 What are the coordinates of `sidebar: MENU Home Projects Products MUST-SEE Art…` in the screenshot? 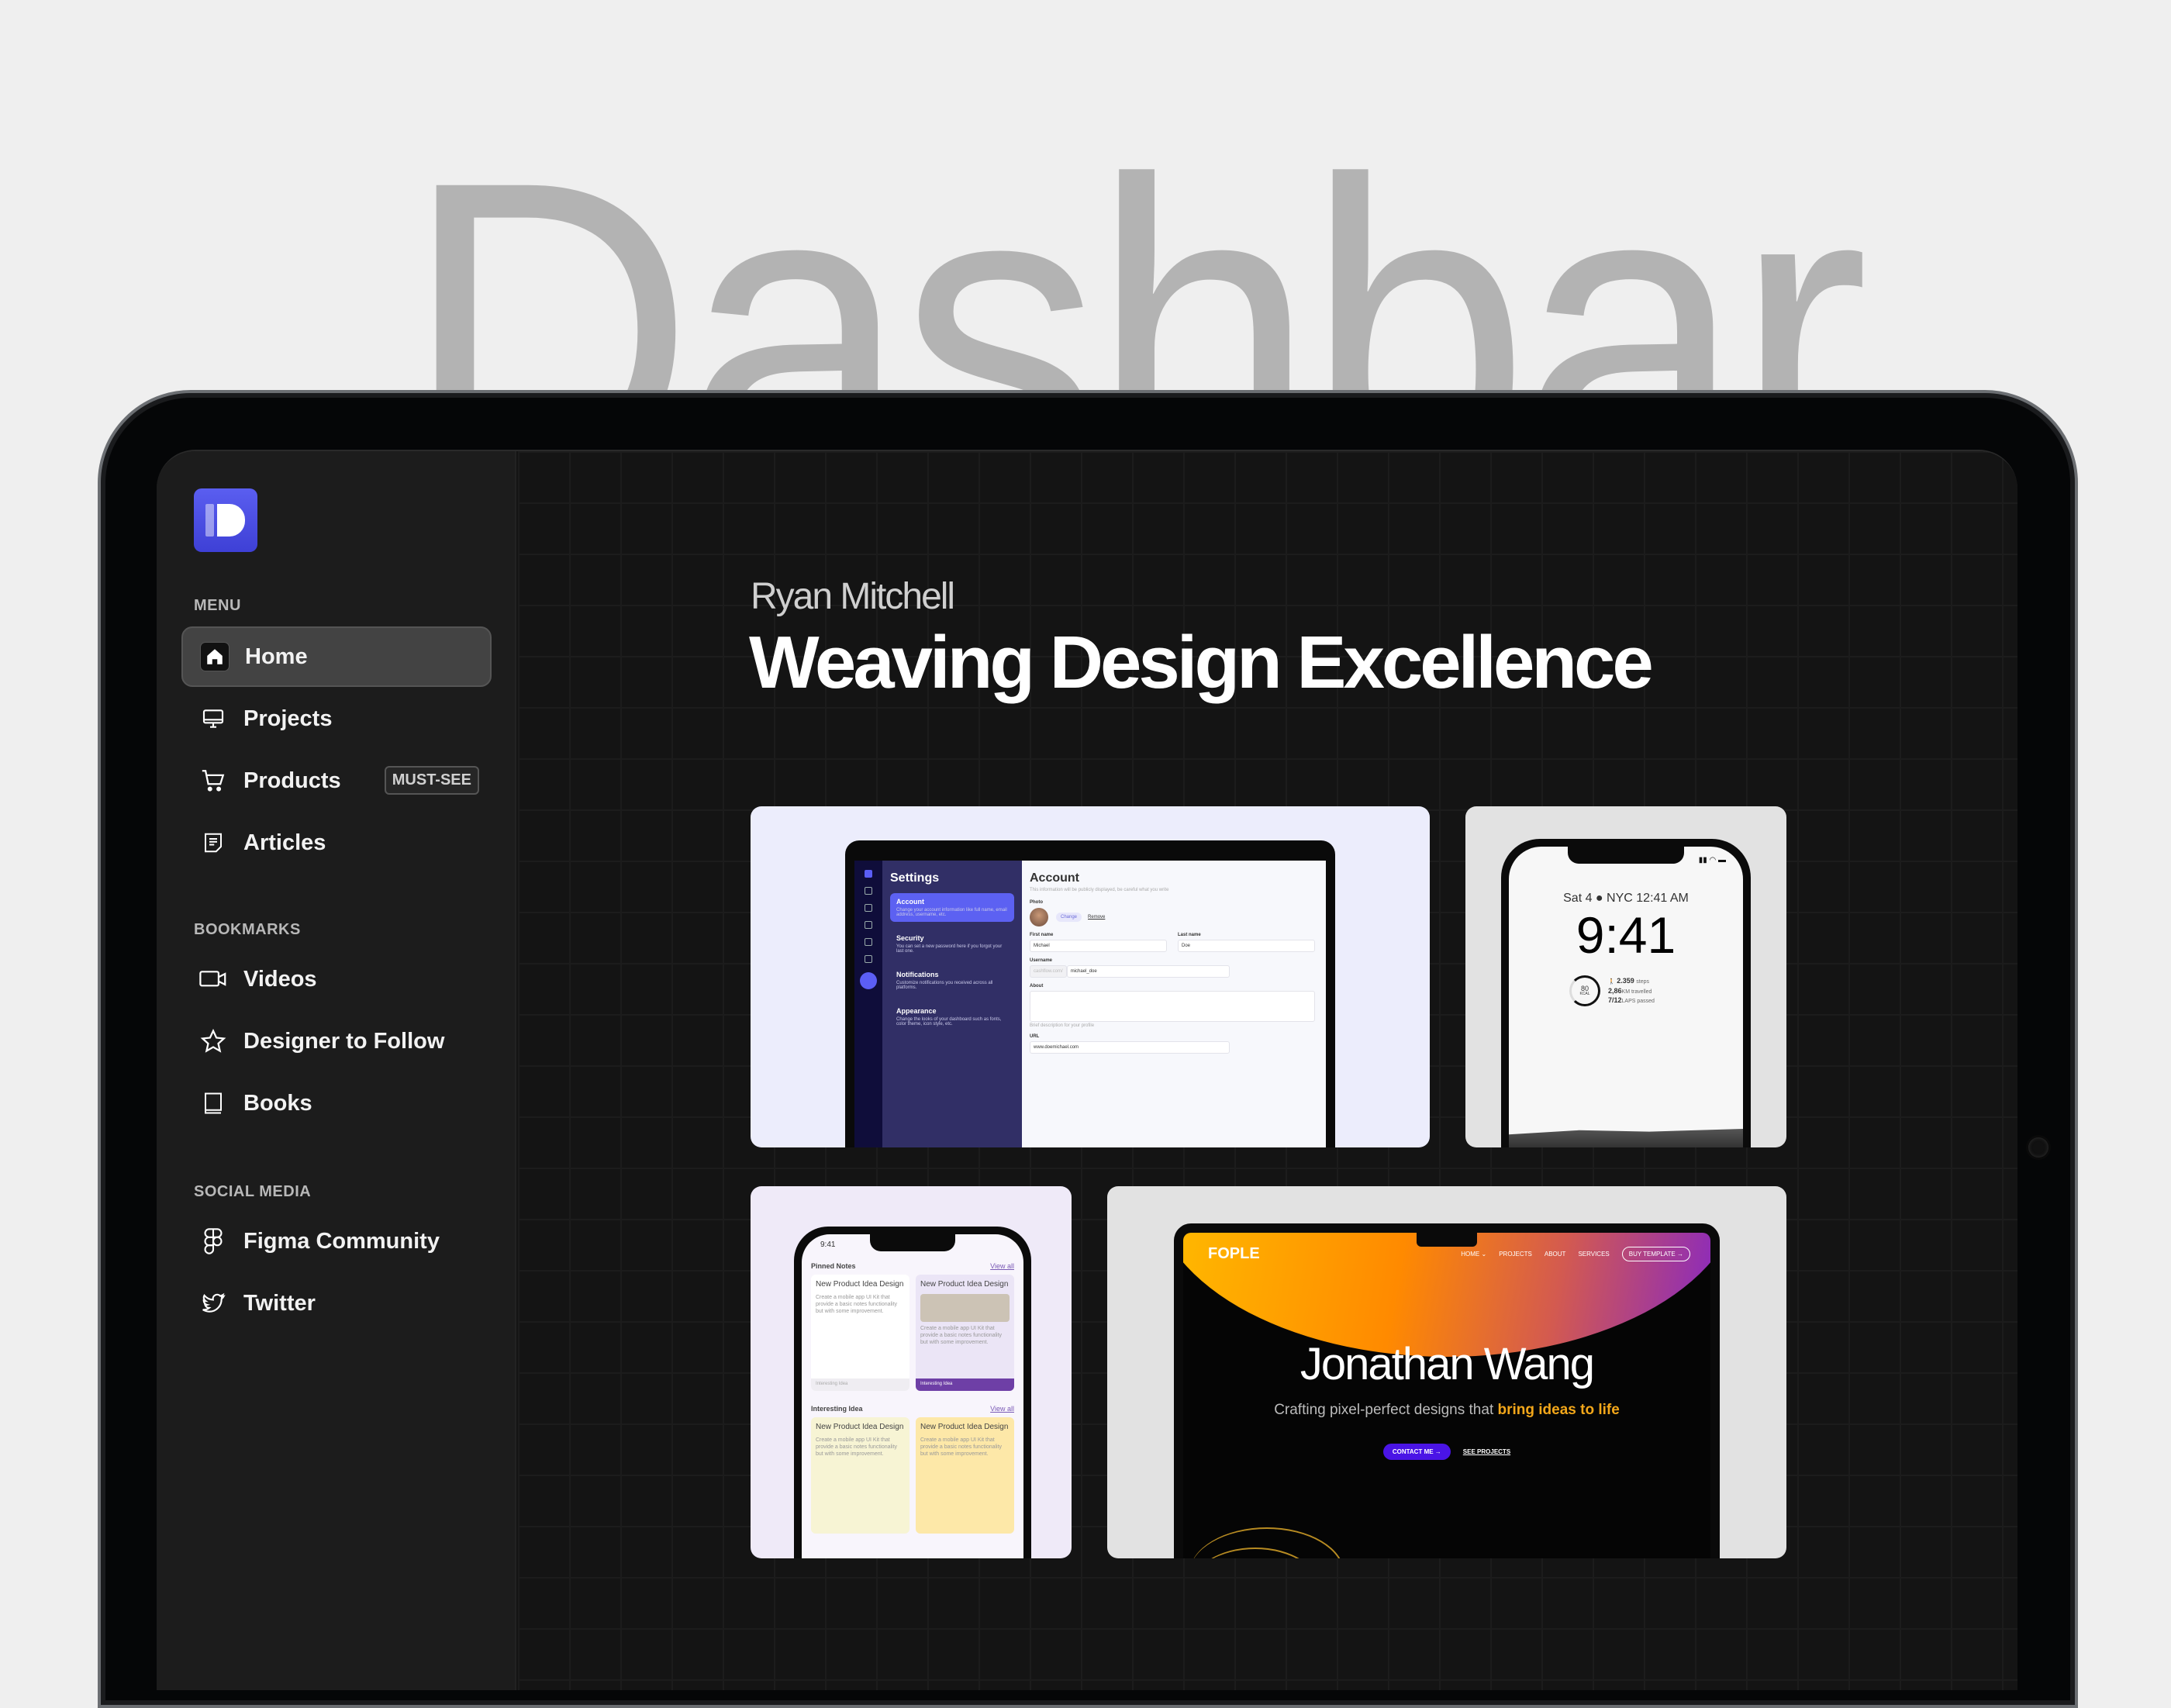 It's located at (336, 1070).